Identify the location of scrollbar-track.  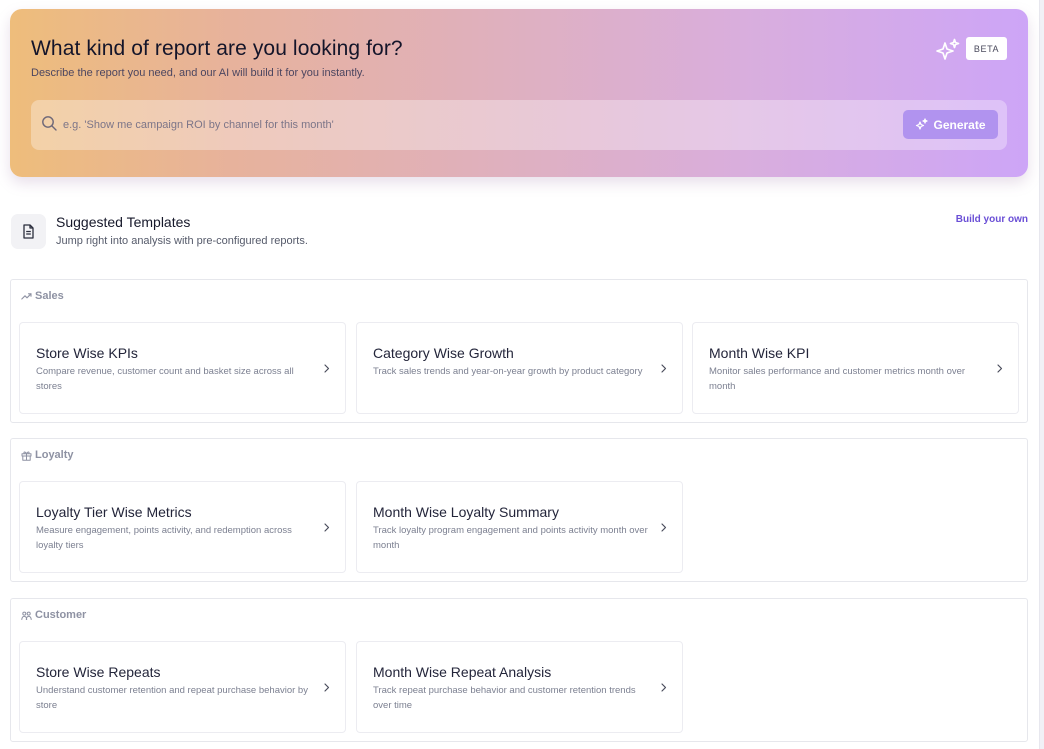
(1041, 374).